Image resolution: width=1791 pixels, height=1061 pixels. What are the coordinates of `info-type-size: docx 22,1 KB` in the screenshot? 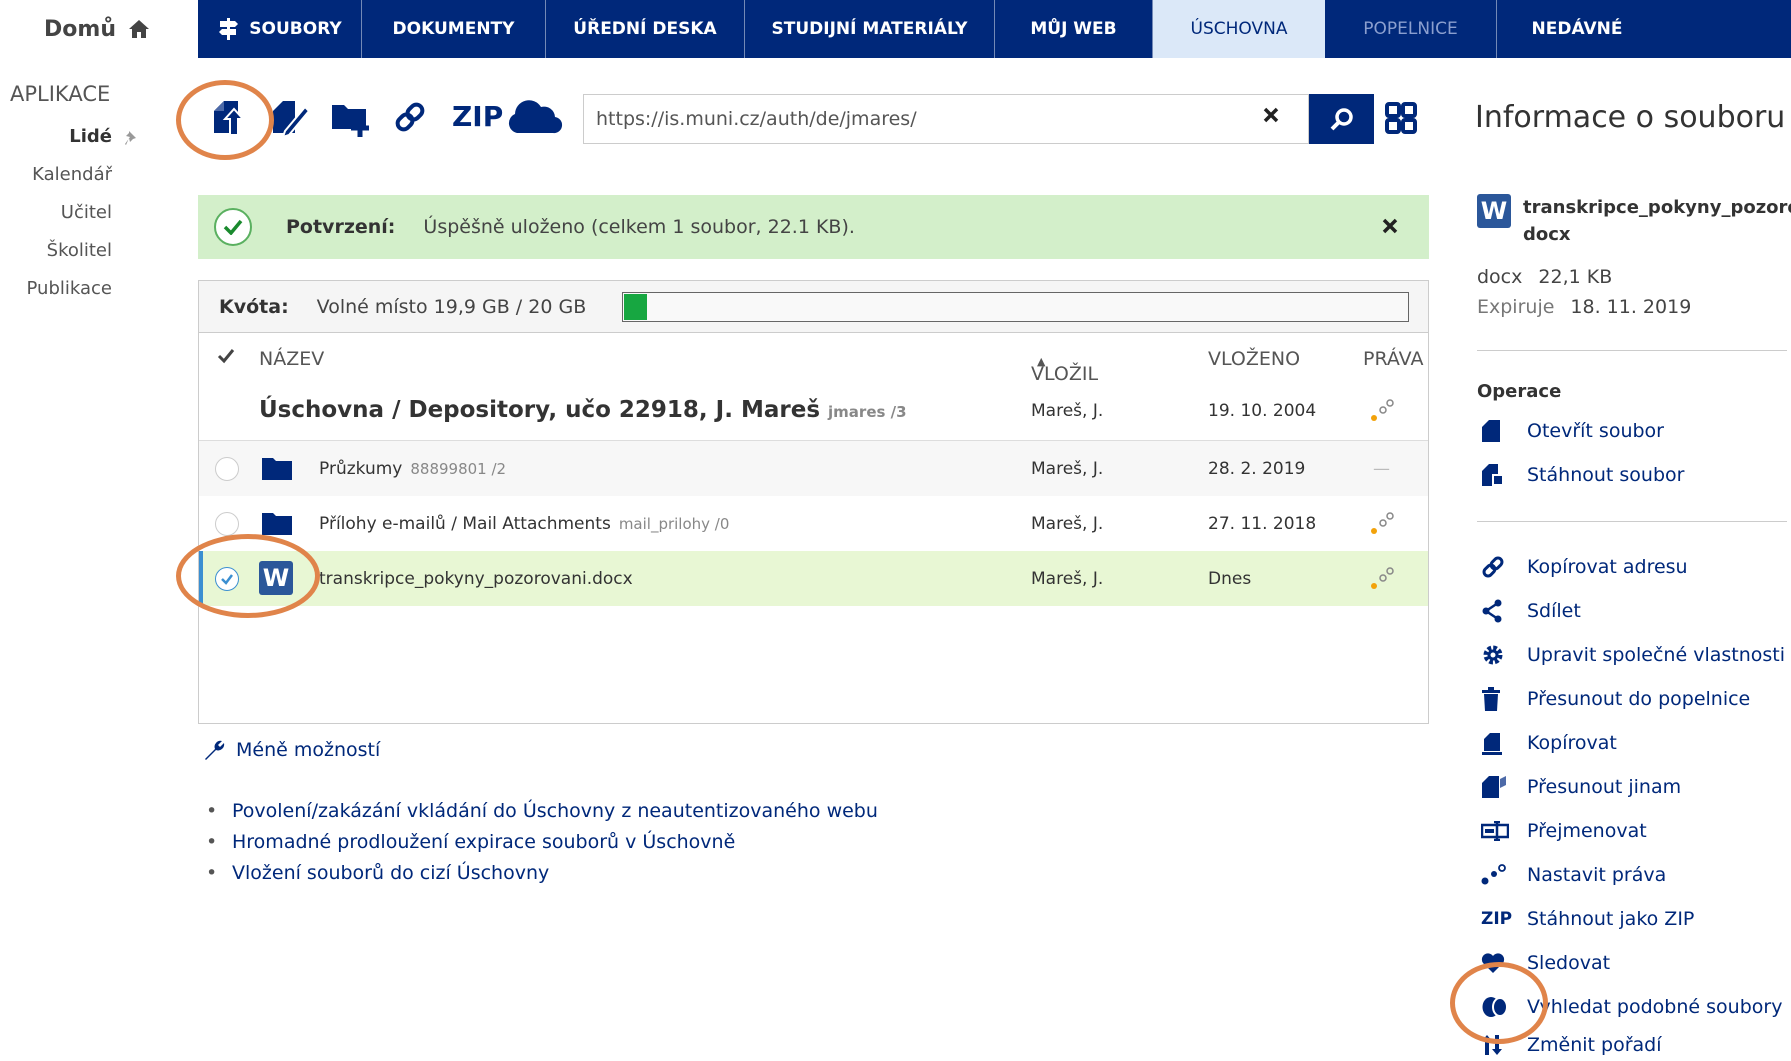 It's located at (1545, 277).